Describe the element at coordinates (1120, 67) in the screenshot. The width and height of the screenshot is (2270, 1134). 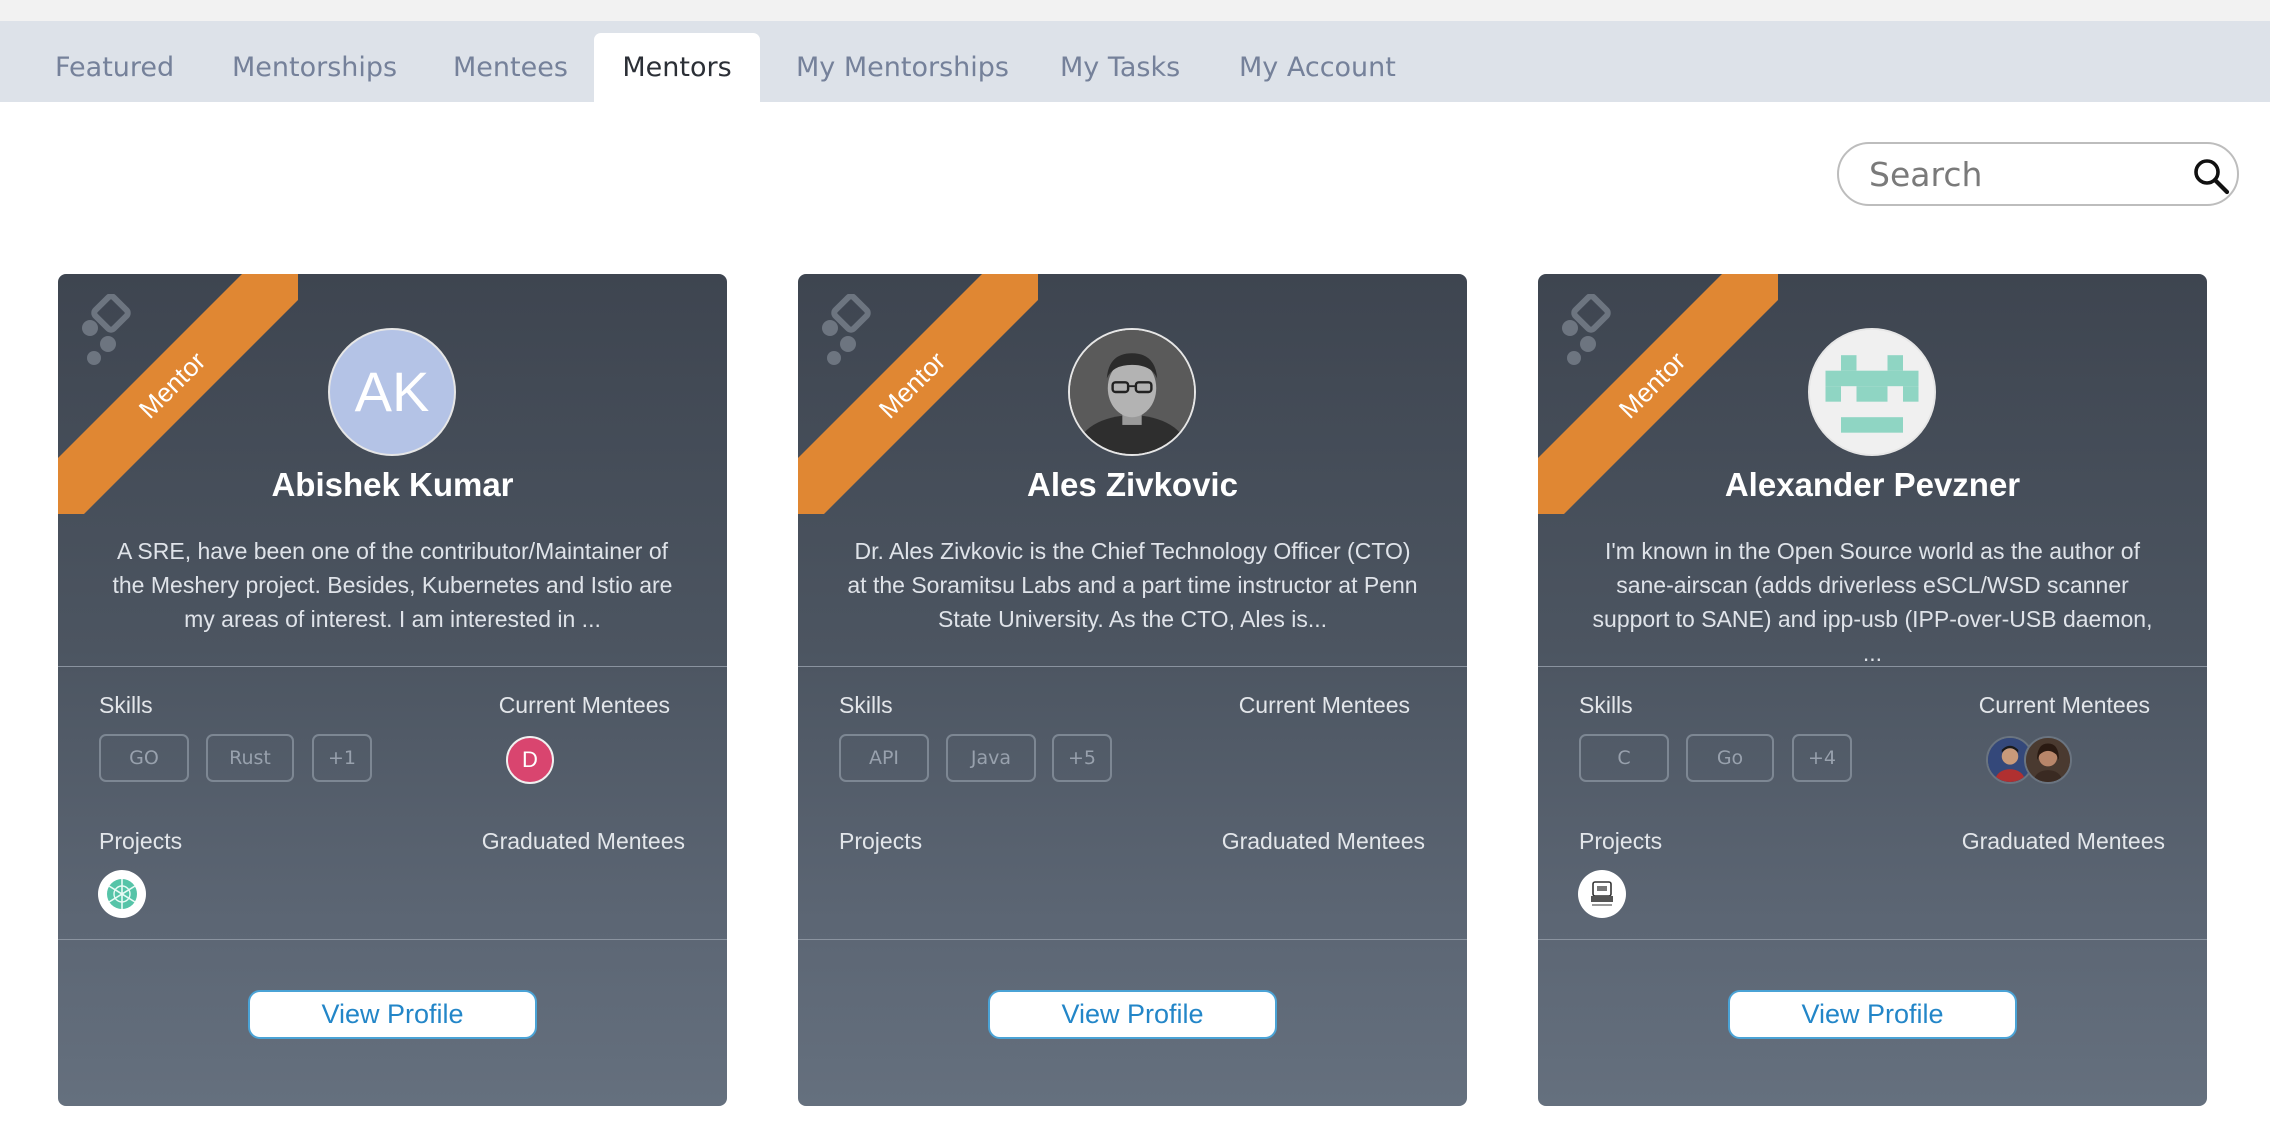
I see `tab-my-tasks: My Tasks` at that location.